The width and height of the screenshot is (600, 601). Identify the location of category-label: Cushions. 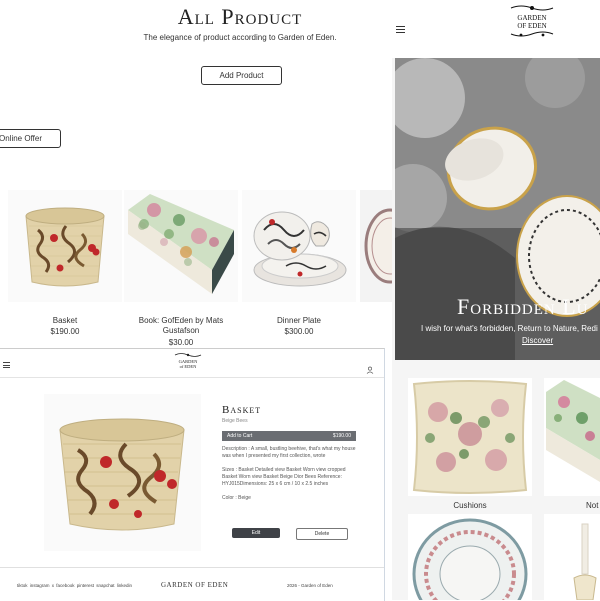
(470, 505).